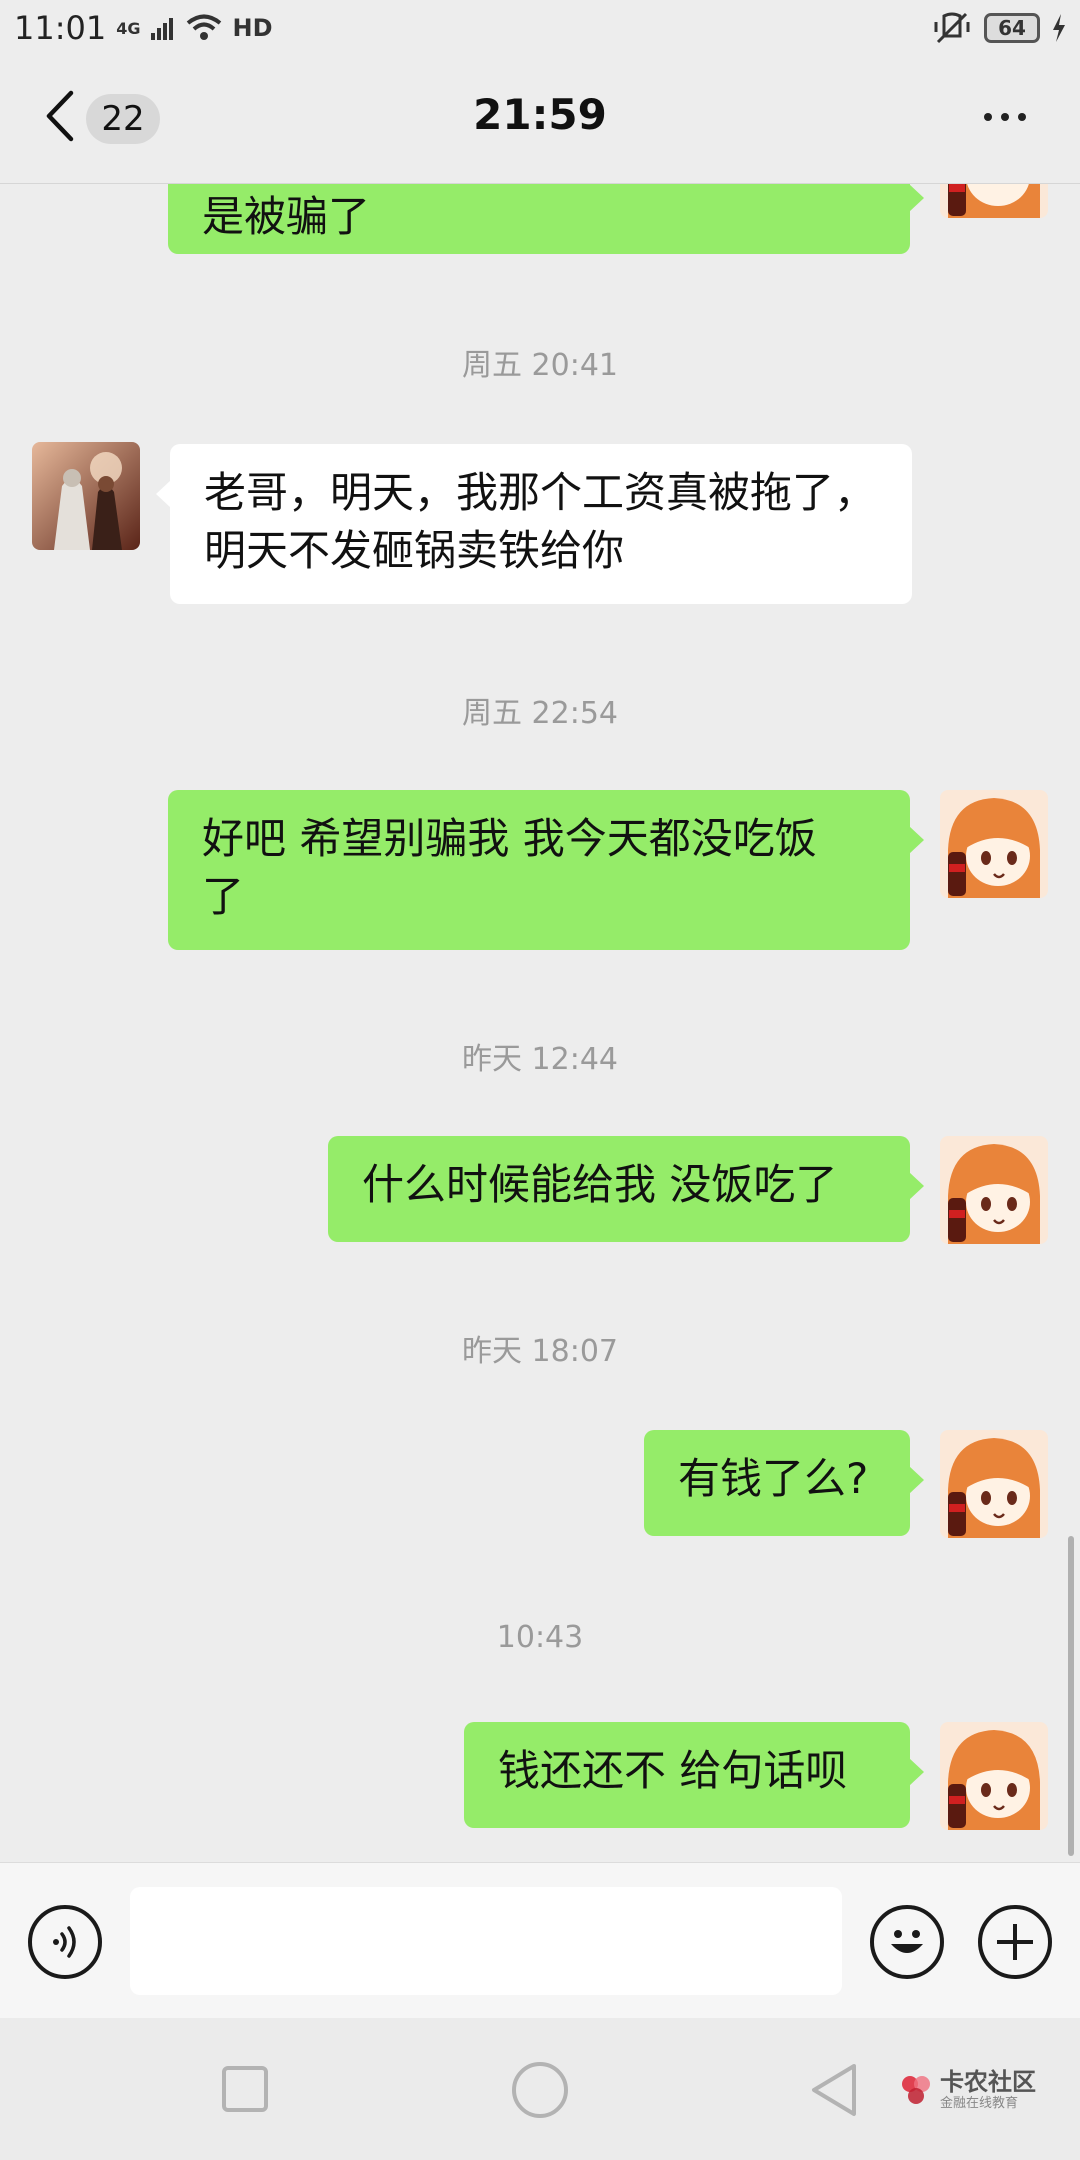  Describe the element at coordinates (540, 114) in the screenshot. I see `chat-title: 21:59` at that location.